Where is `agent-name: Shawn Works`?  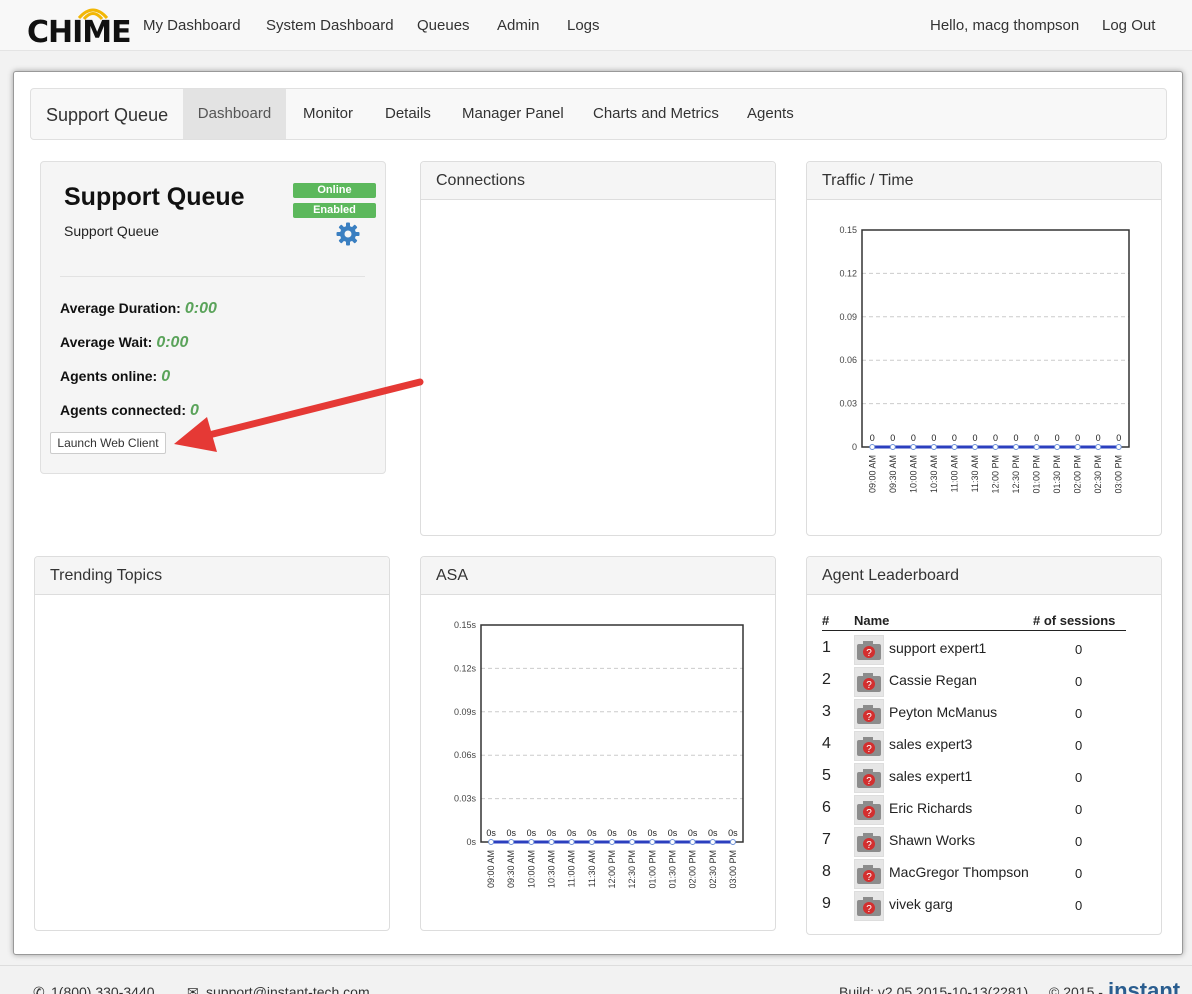 agent-name: Shawn Works is located at coordinates (932, 840).